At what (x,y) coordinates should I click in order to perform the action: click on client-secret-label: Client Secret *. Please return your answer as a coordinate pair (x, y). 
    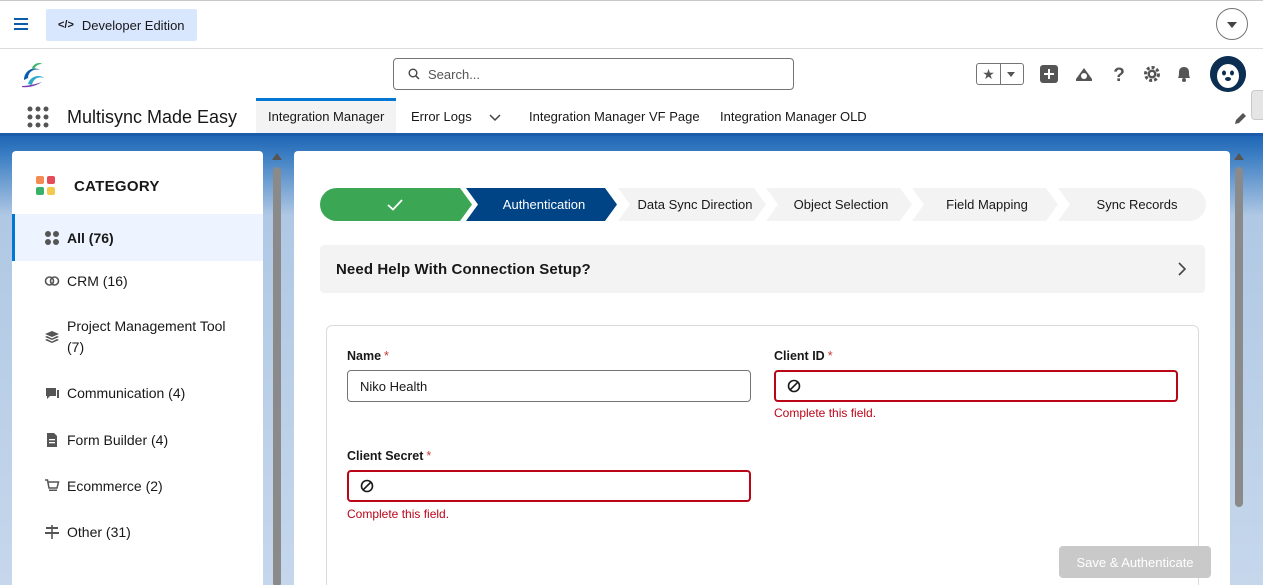
    Looking at the image, I should click on (389, 456).